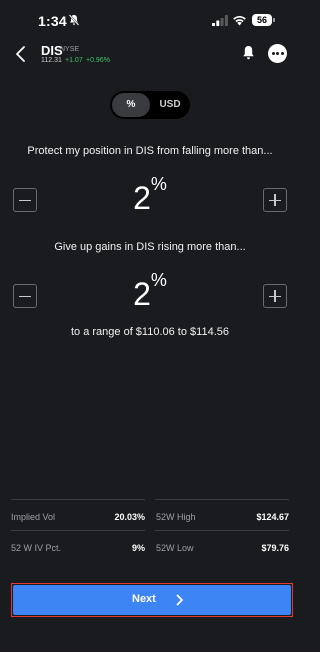  Describe the element at coordinates (70, 49) in the screenshot. I see `ticker-exchange: NYSE` at that location.